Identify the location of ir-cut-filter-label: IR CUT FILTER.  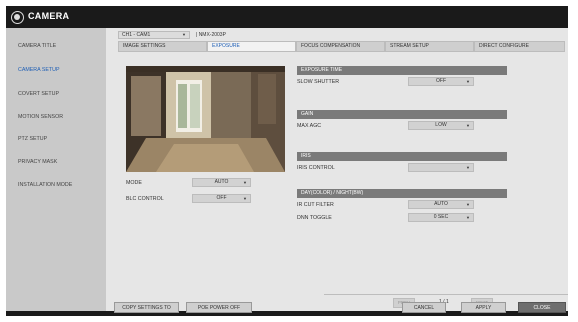
(315, 205).